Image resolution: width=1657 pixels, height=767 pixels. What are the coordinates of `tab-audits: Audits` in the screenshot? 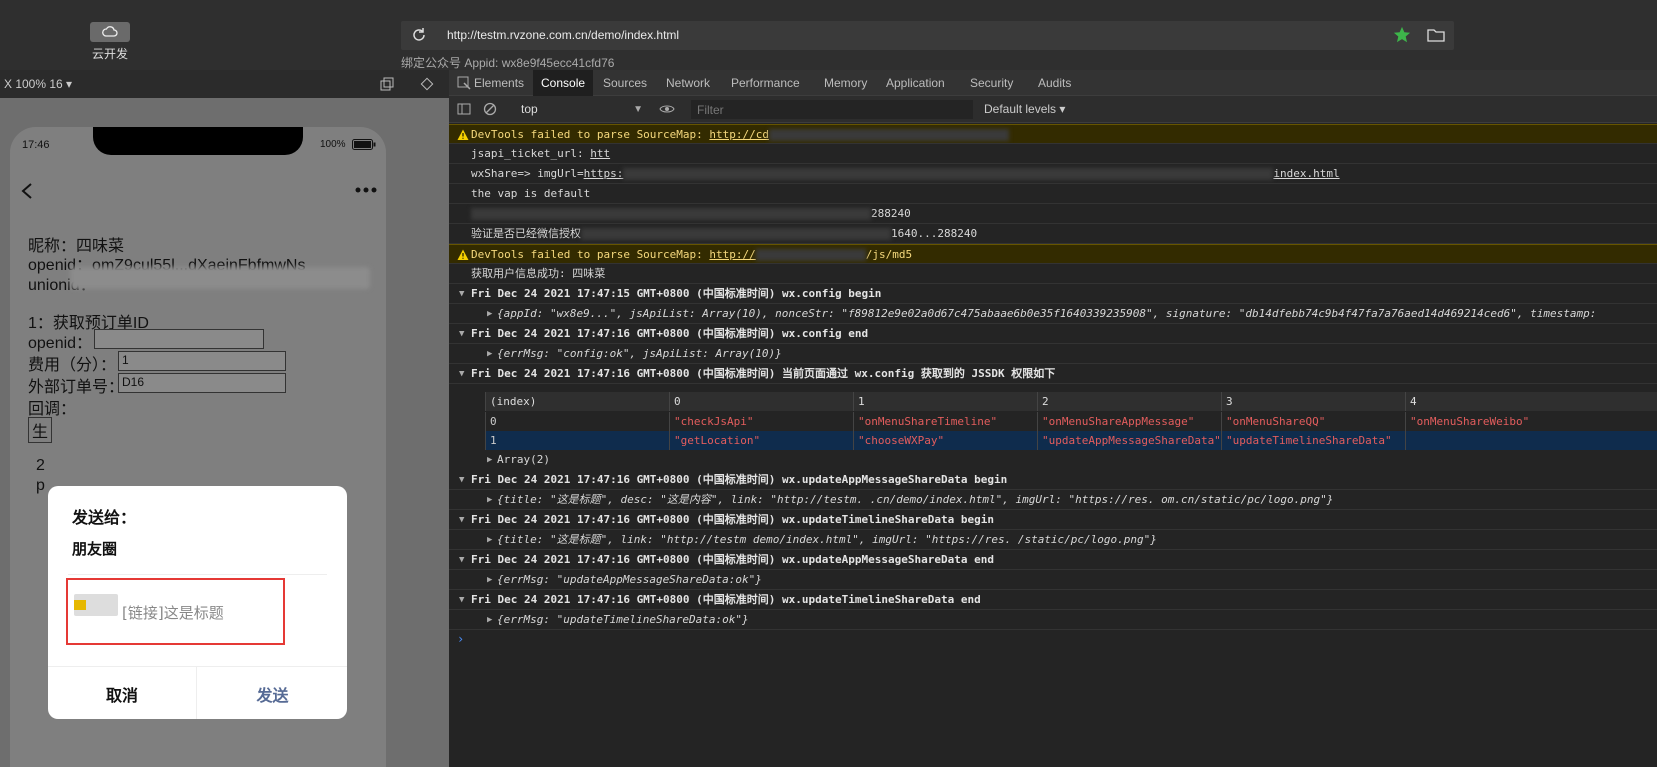 It's located at (1054, 83).